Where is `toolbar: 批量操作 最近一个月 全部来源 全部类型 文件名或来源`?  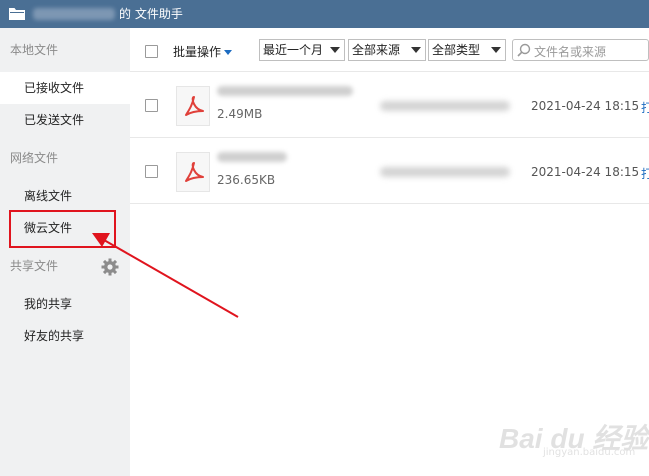
toolbar: 批量操作 最近一个月 全部来源 全部类型 文件名或来源 is located at coordinates (389, 50).